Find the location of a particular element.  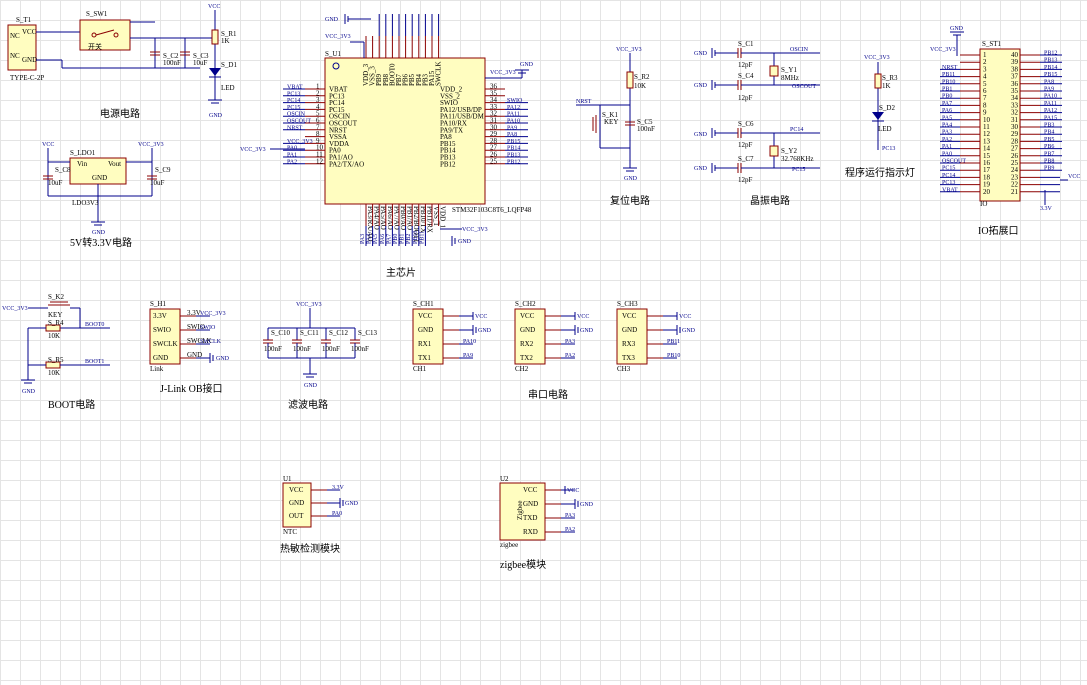

sw1-name: 开关 is located at coordinates (95, 46).